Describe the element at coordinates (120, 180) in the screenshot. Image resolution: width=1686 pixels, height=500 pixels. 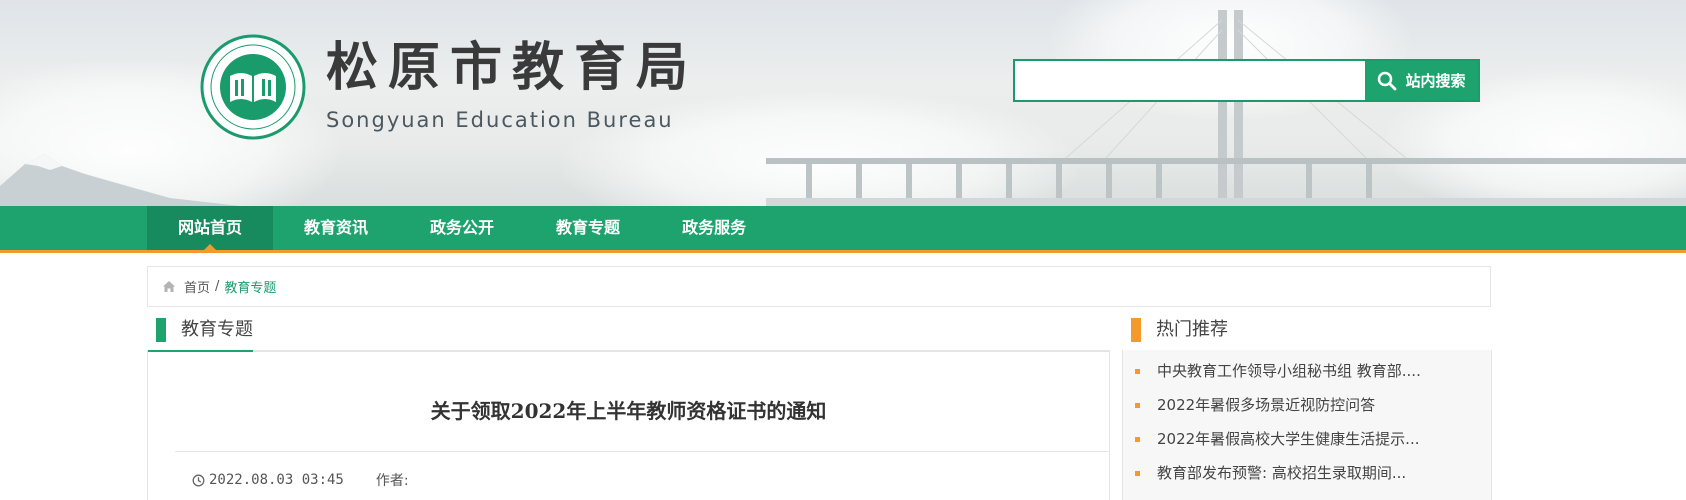
I see `mountain-illustration` at that location.